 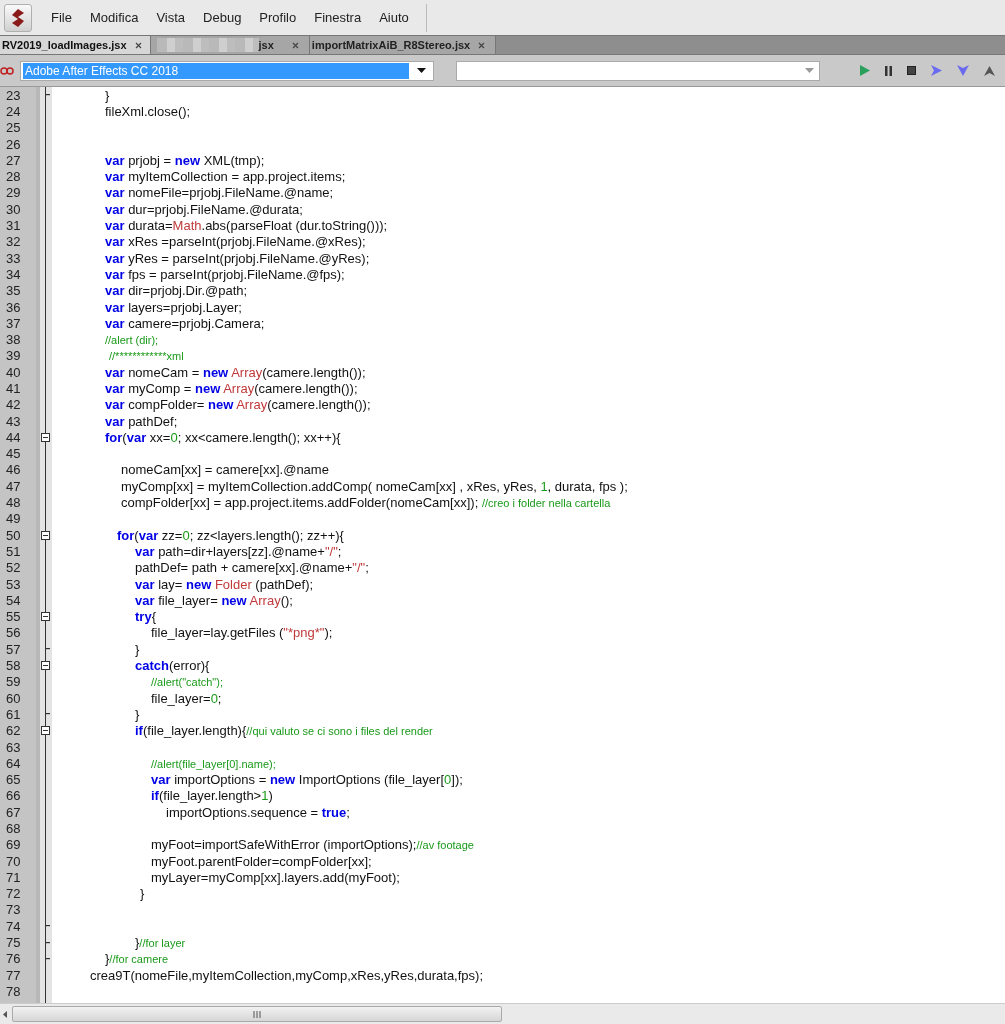 What do you see at coordinates (403, 45) in the screenshot?
I see `file-tab: importMatrixAiB_R8Stereo.jsx` at bounding box center [403, 45].